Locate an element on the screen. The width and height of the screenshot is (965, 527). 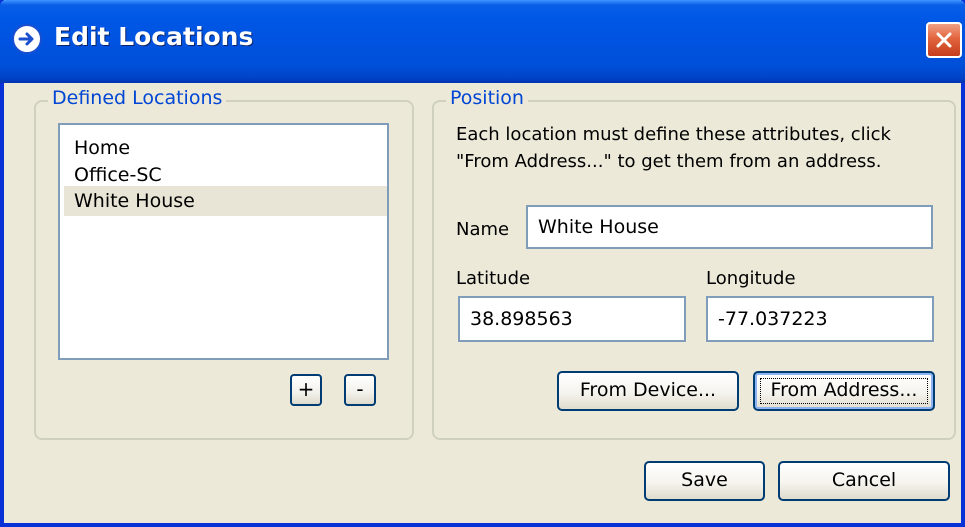
cancel-button: Cancel is located at coordinates (864, 481).